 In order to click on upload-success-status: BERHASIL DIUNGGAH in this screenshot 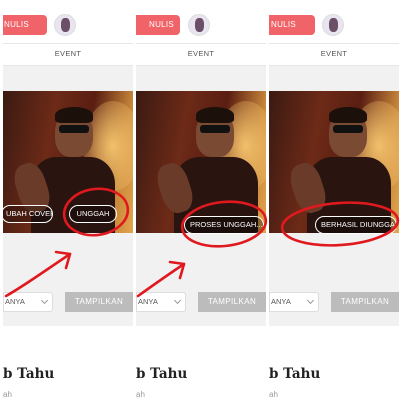, I will do `click(356, 225)`.